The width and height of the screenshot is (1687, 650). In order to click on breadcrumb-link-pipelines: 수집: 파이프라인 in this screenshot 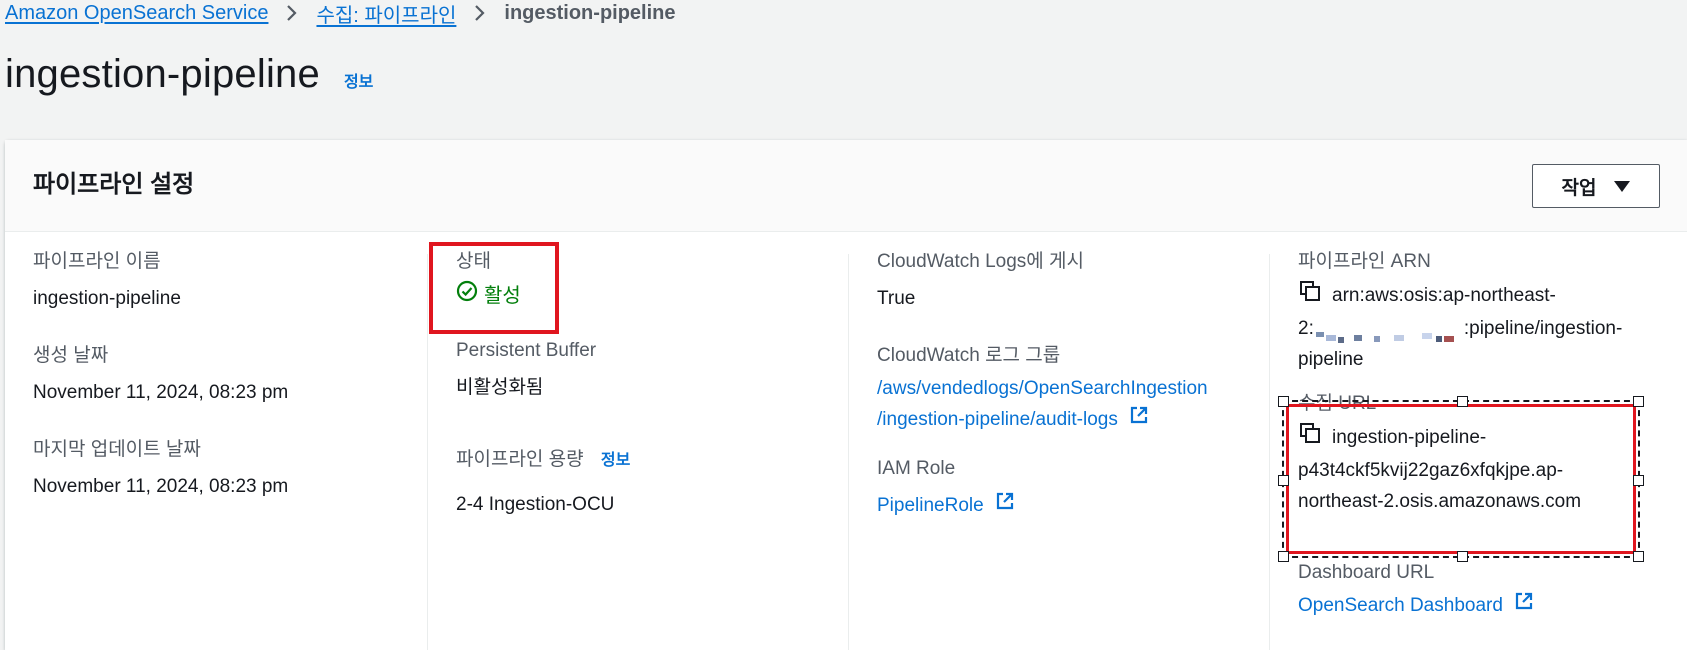, I will do `click(386, 14)`.